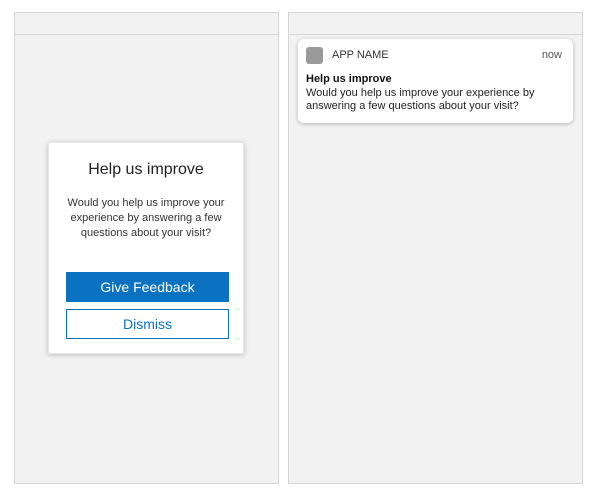 The image size is (592, 490). What do you see at coordinates (349, 79) in the screenshot?
I see `notification-title: Help us improve` at bounding box center [349, 79].